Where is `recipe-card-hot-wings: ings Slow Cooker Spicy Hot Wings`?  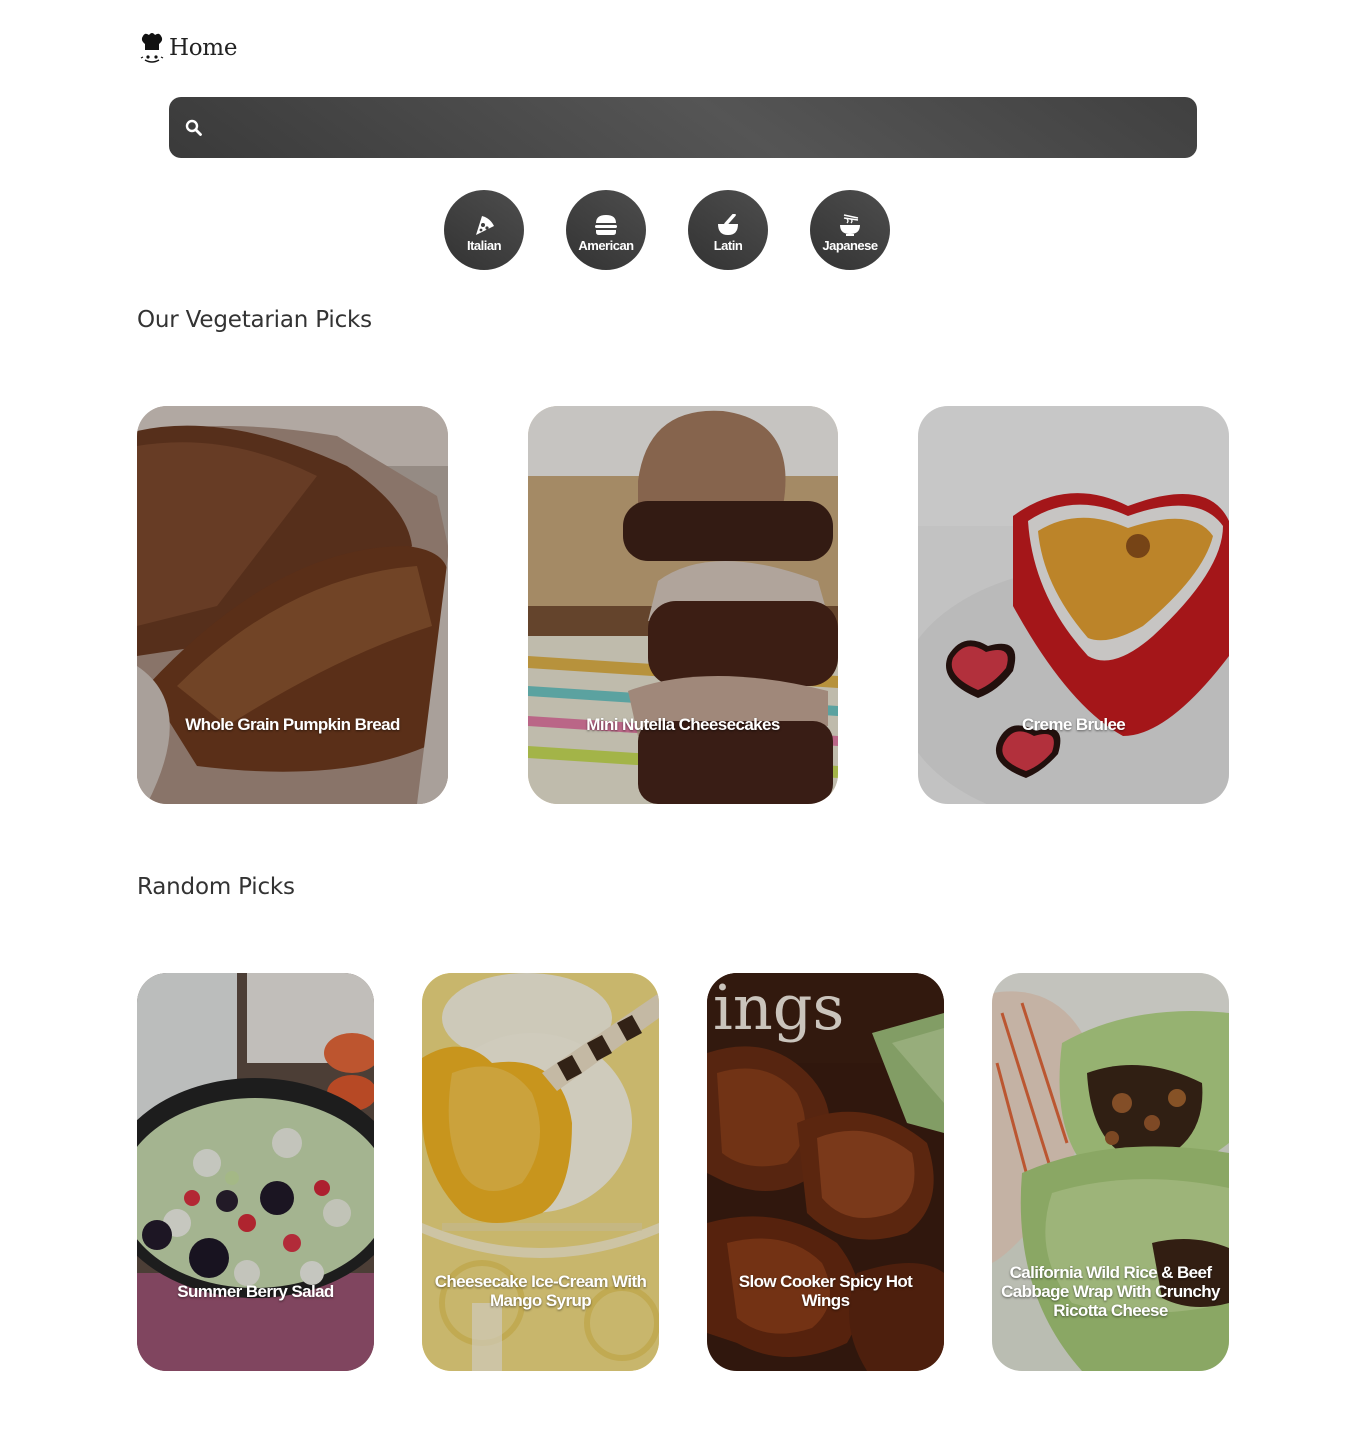
recipe-card-hot-wings: ings Slow Cooker Spicy Hot Wings is located at coordinates (825, 1172).